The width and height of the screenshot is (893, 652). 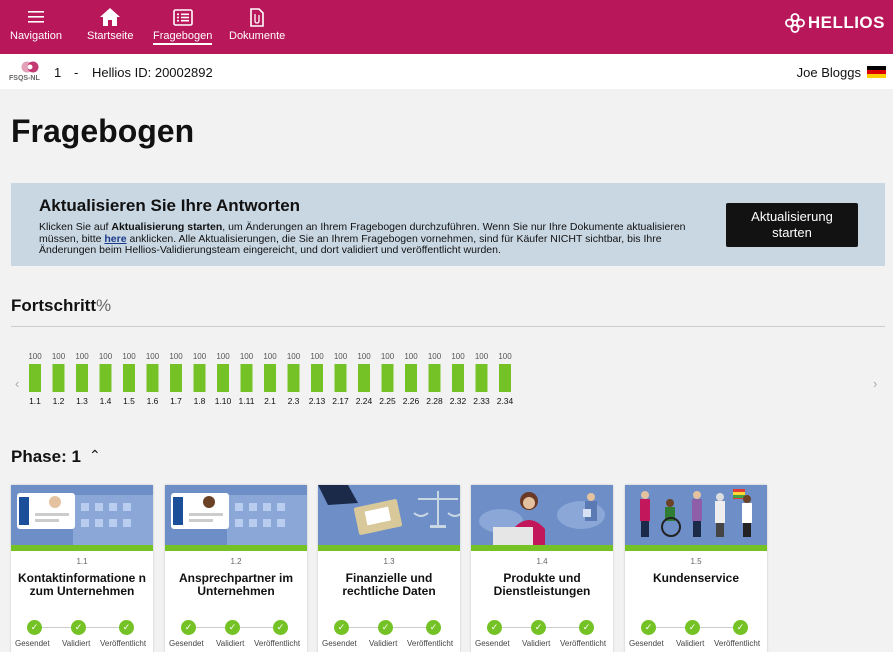 What do you see at coordinates (129, 378) in the screenshot?
I see `progress-bar-1.5` at bounding box center [129, 378].